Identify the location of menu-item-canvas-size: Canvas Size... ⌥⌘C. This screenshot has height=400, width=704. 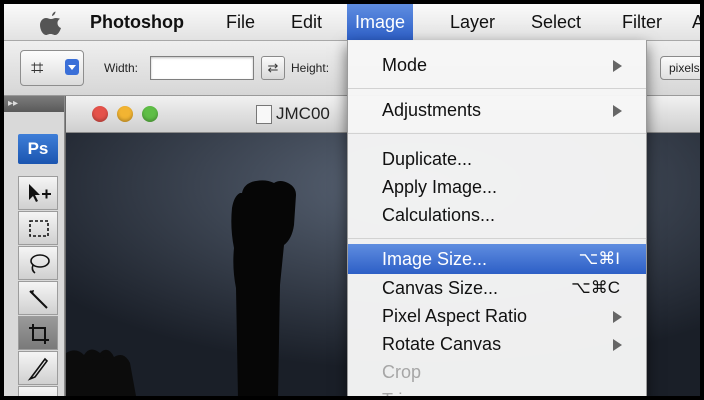
(497, 288).